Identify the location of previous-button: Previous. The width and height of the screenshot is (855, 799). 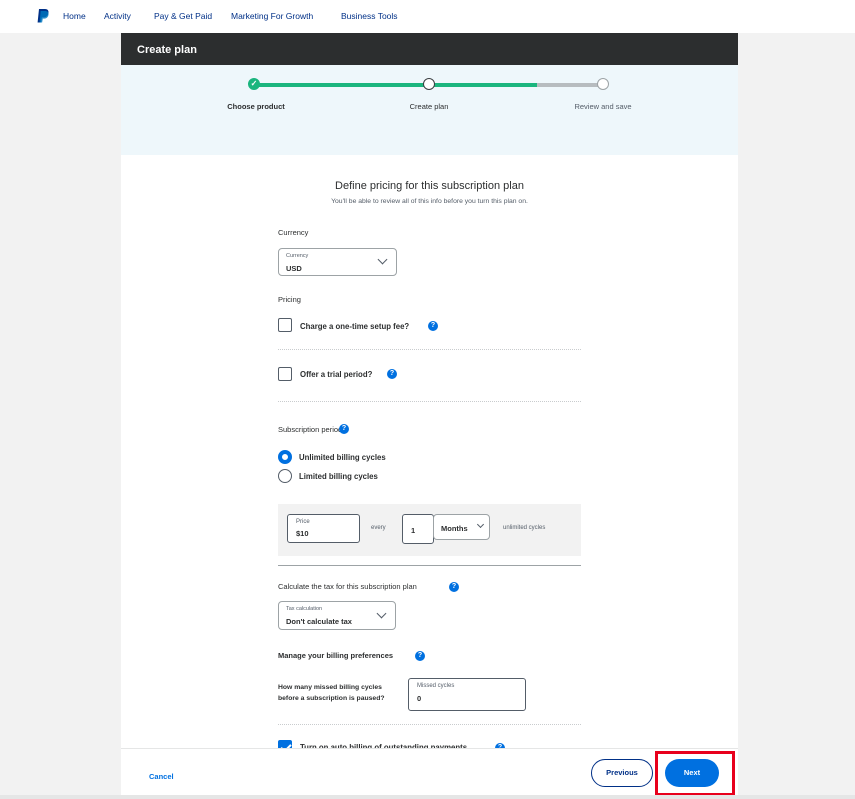
(622, 773).